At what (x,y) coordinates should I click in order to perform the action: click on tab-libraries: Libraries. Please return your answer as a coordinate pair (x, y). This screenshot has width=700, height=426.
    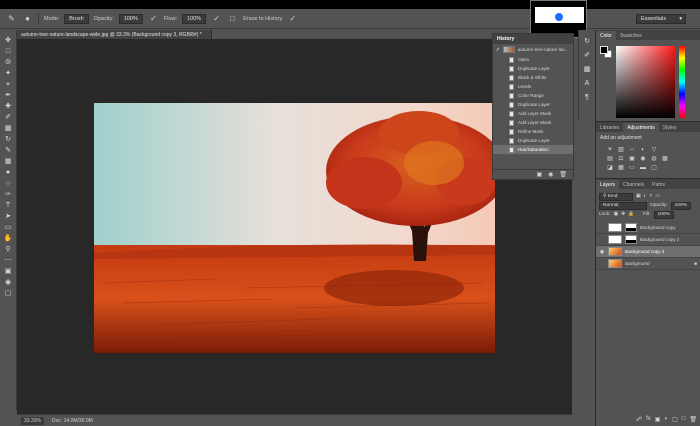
    Looking at the image, I should click on (609, 127).